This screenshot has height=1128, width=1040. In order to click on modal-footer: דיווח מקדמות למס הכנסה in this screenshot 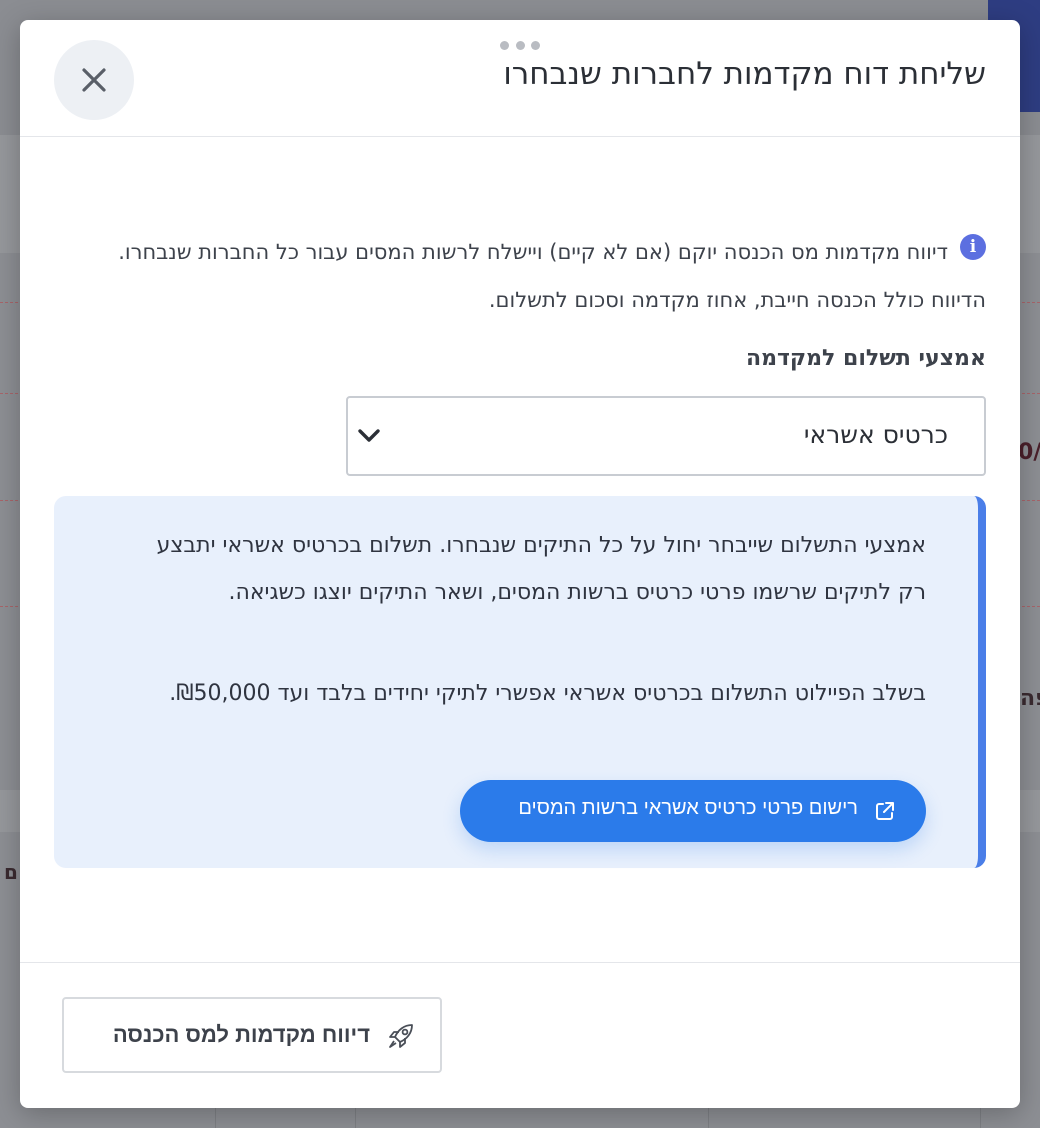, I will do `click(520, 1035)`.